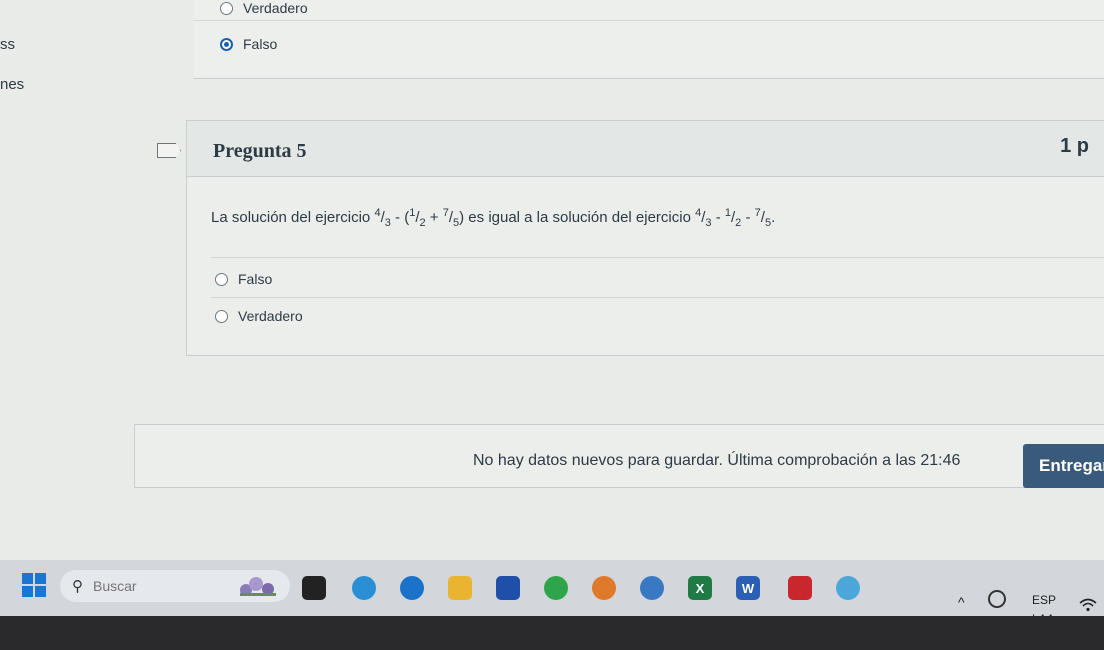 Image resolution: width=1104 pixels, height=650 pixels. What do you see at coordinates (293, 217) in the screenshot?
I see `question-text-part: La solución del ejercicio` at bounding box center [293, 217].